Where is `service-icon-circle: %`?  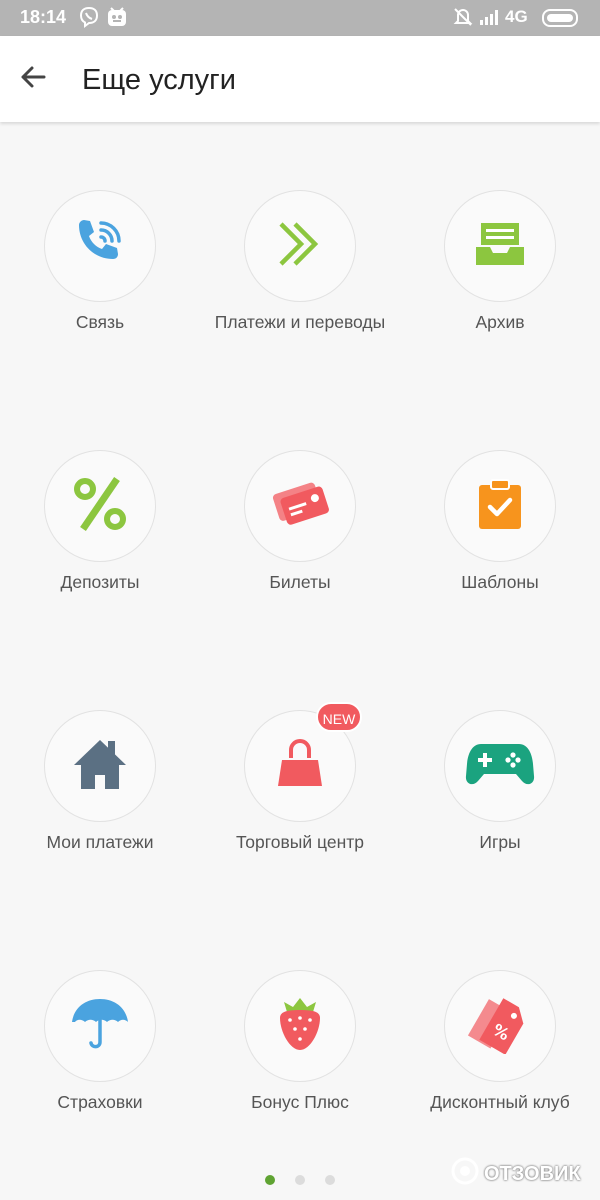
service-icon-circle: % is located at coordinates (500, 1026).